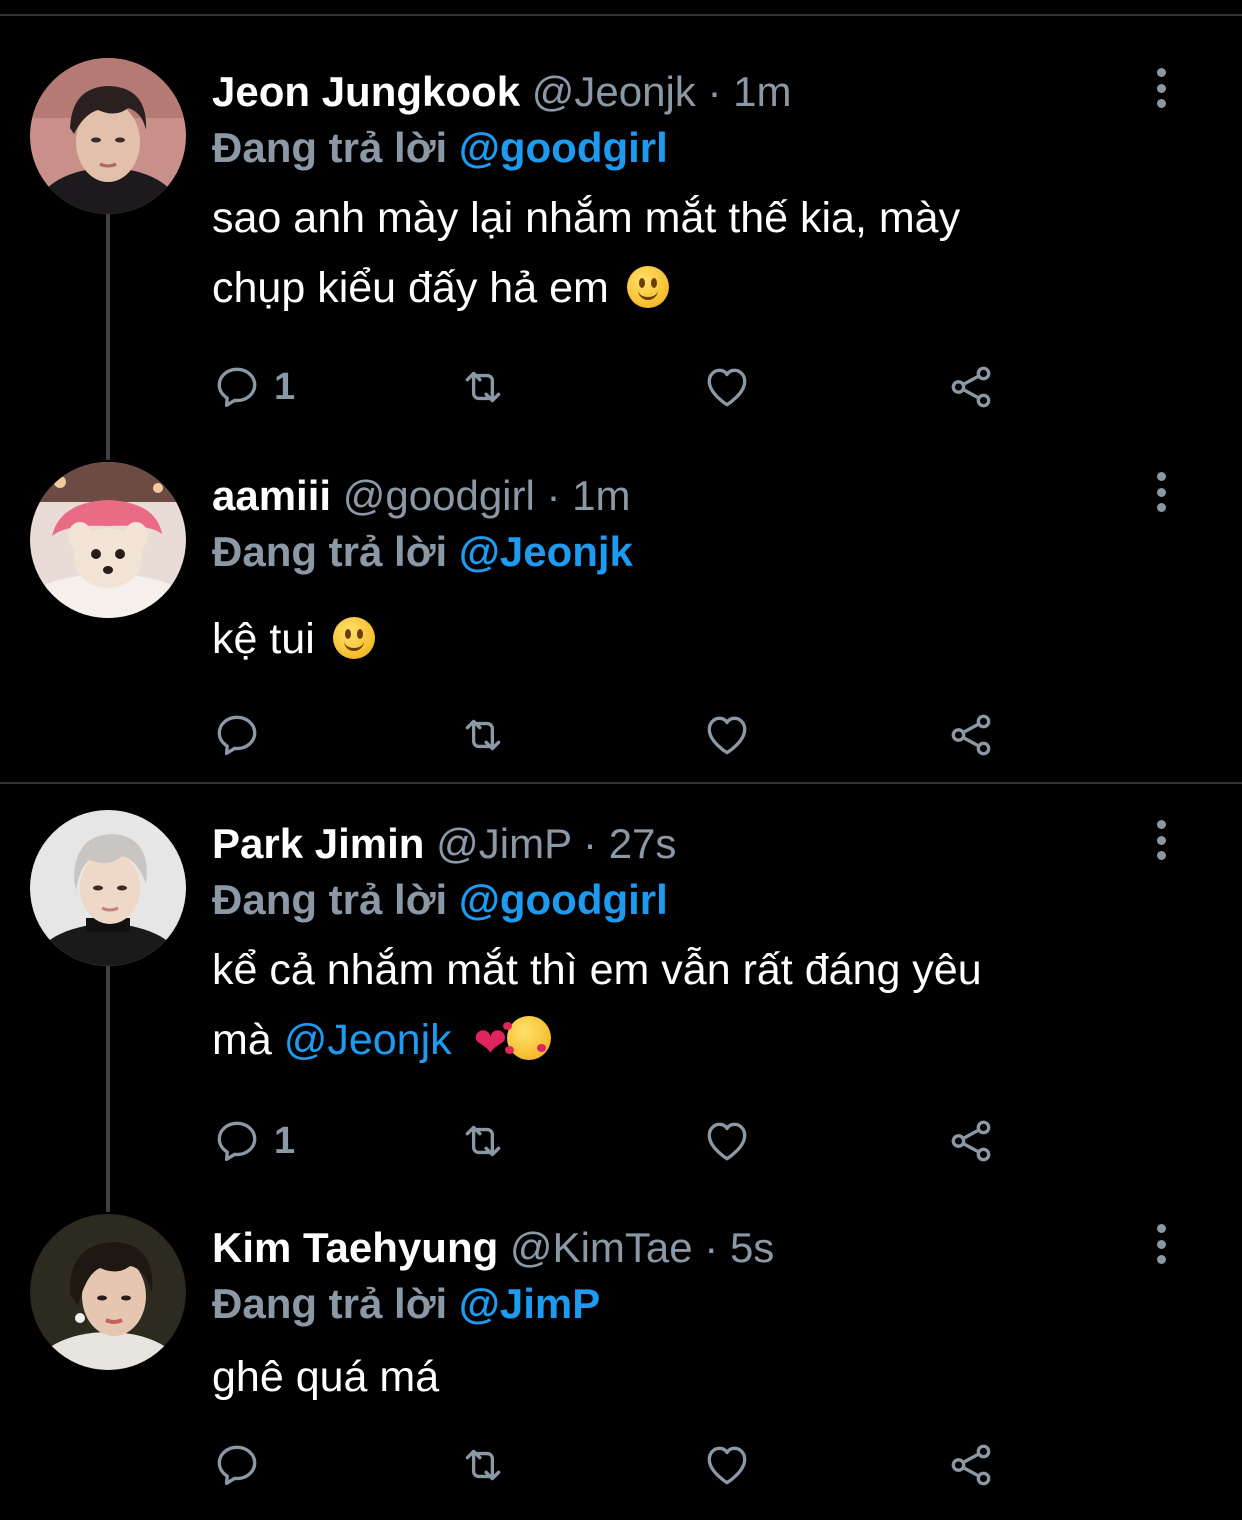 Image resolution: width=1242 pixels, height=1520 pixels. I want to click on tweet-header: Kim Taehyung @KimTae · 5s, so click(493, 1248).